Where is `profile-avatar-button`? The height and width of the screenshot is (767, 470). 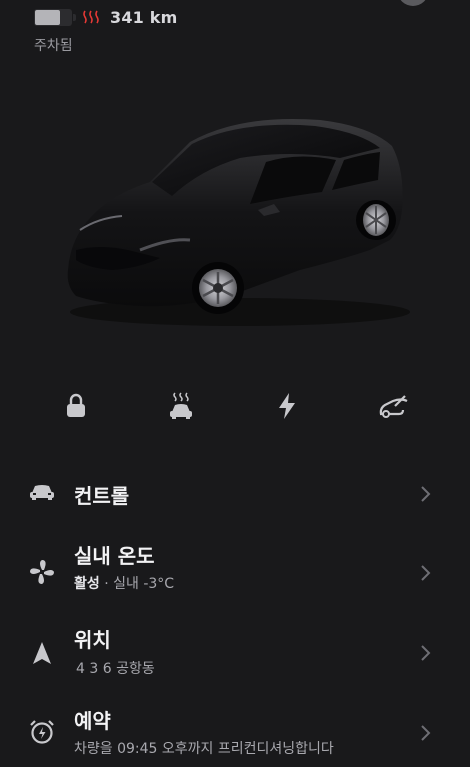
profile-avatar-button is located at coordinates (413, 3).